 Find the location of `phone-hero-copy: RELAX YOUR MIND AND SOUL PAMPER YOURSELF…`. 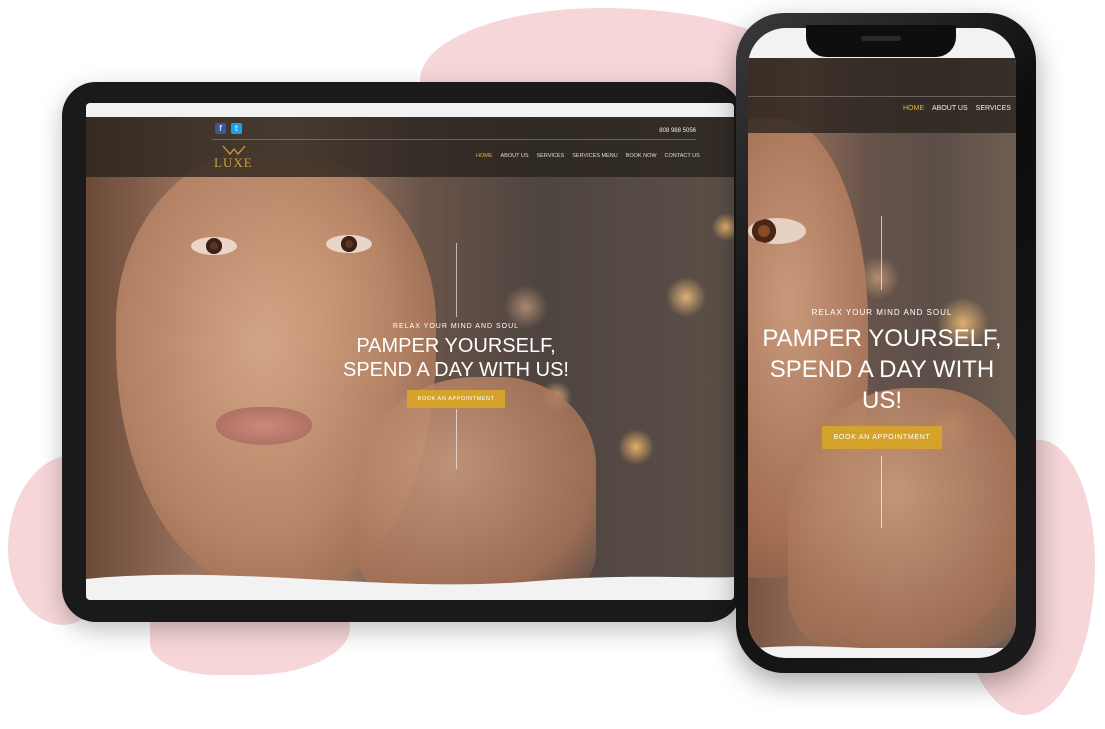

phone-hero-copy: RELAX YOUR MIND AND SOUL PAMPER YOURSELF… is located at coordinates (882, 378).